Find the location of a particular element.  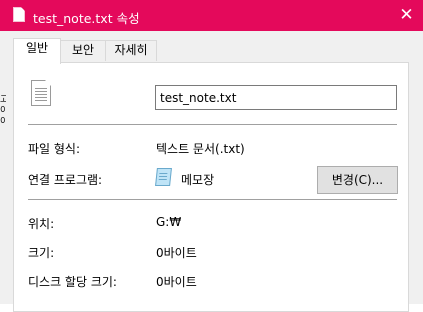

size-value: 0바이트 is located at coordinates (176, 253).